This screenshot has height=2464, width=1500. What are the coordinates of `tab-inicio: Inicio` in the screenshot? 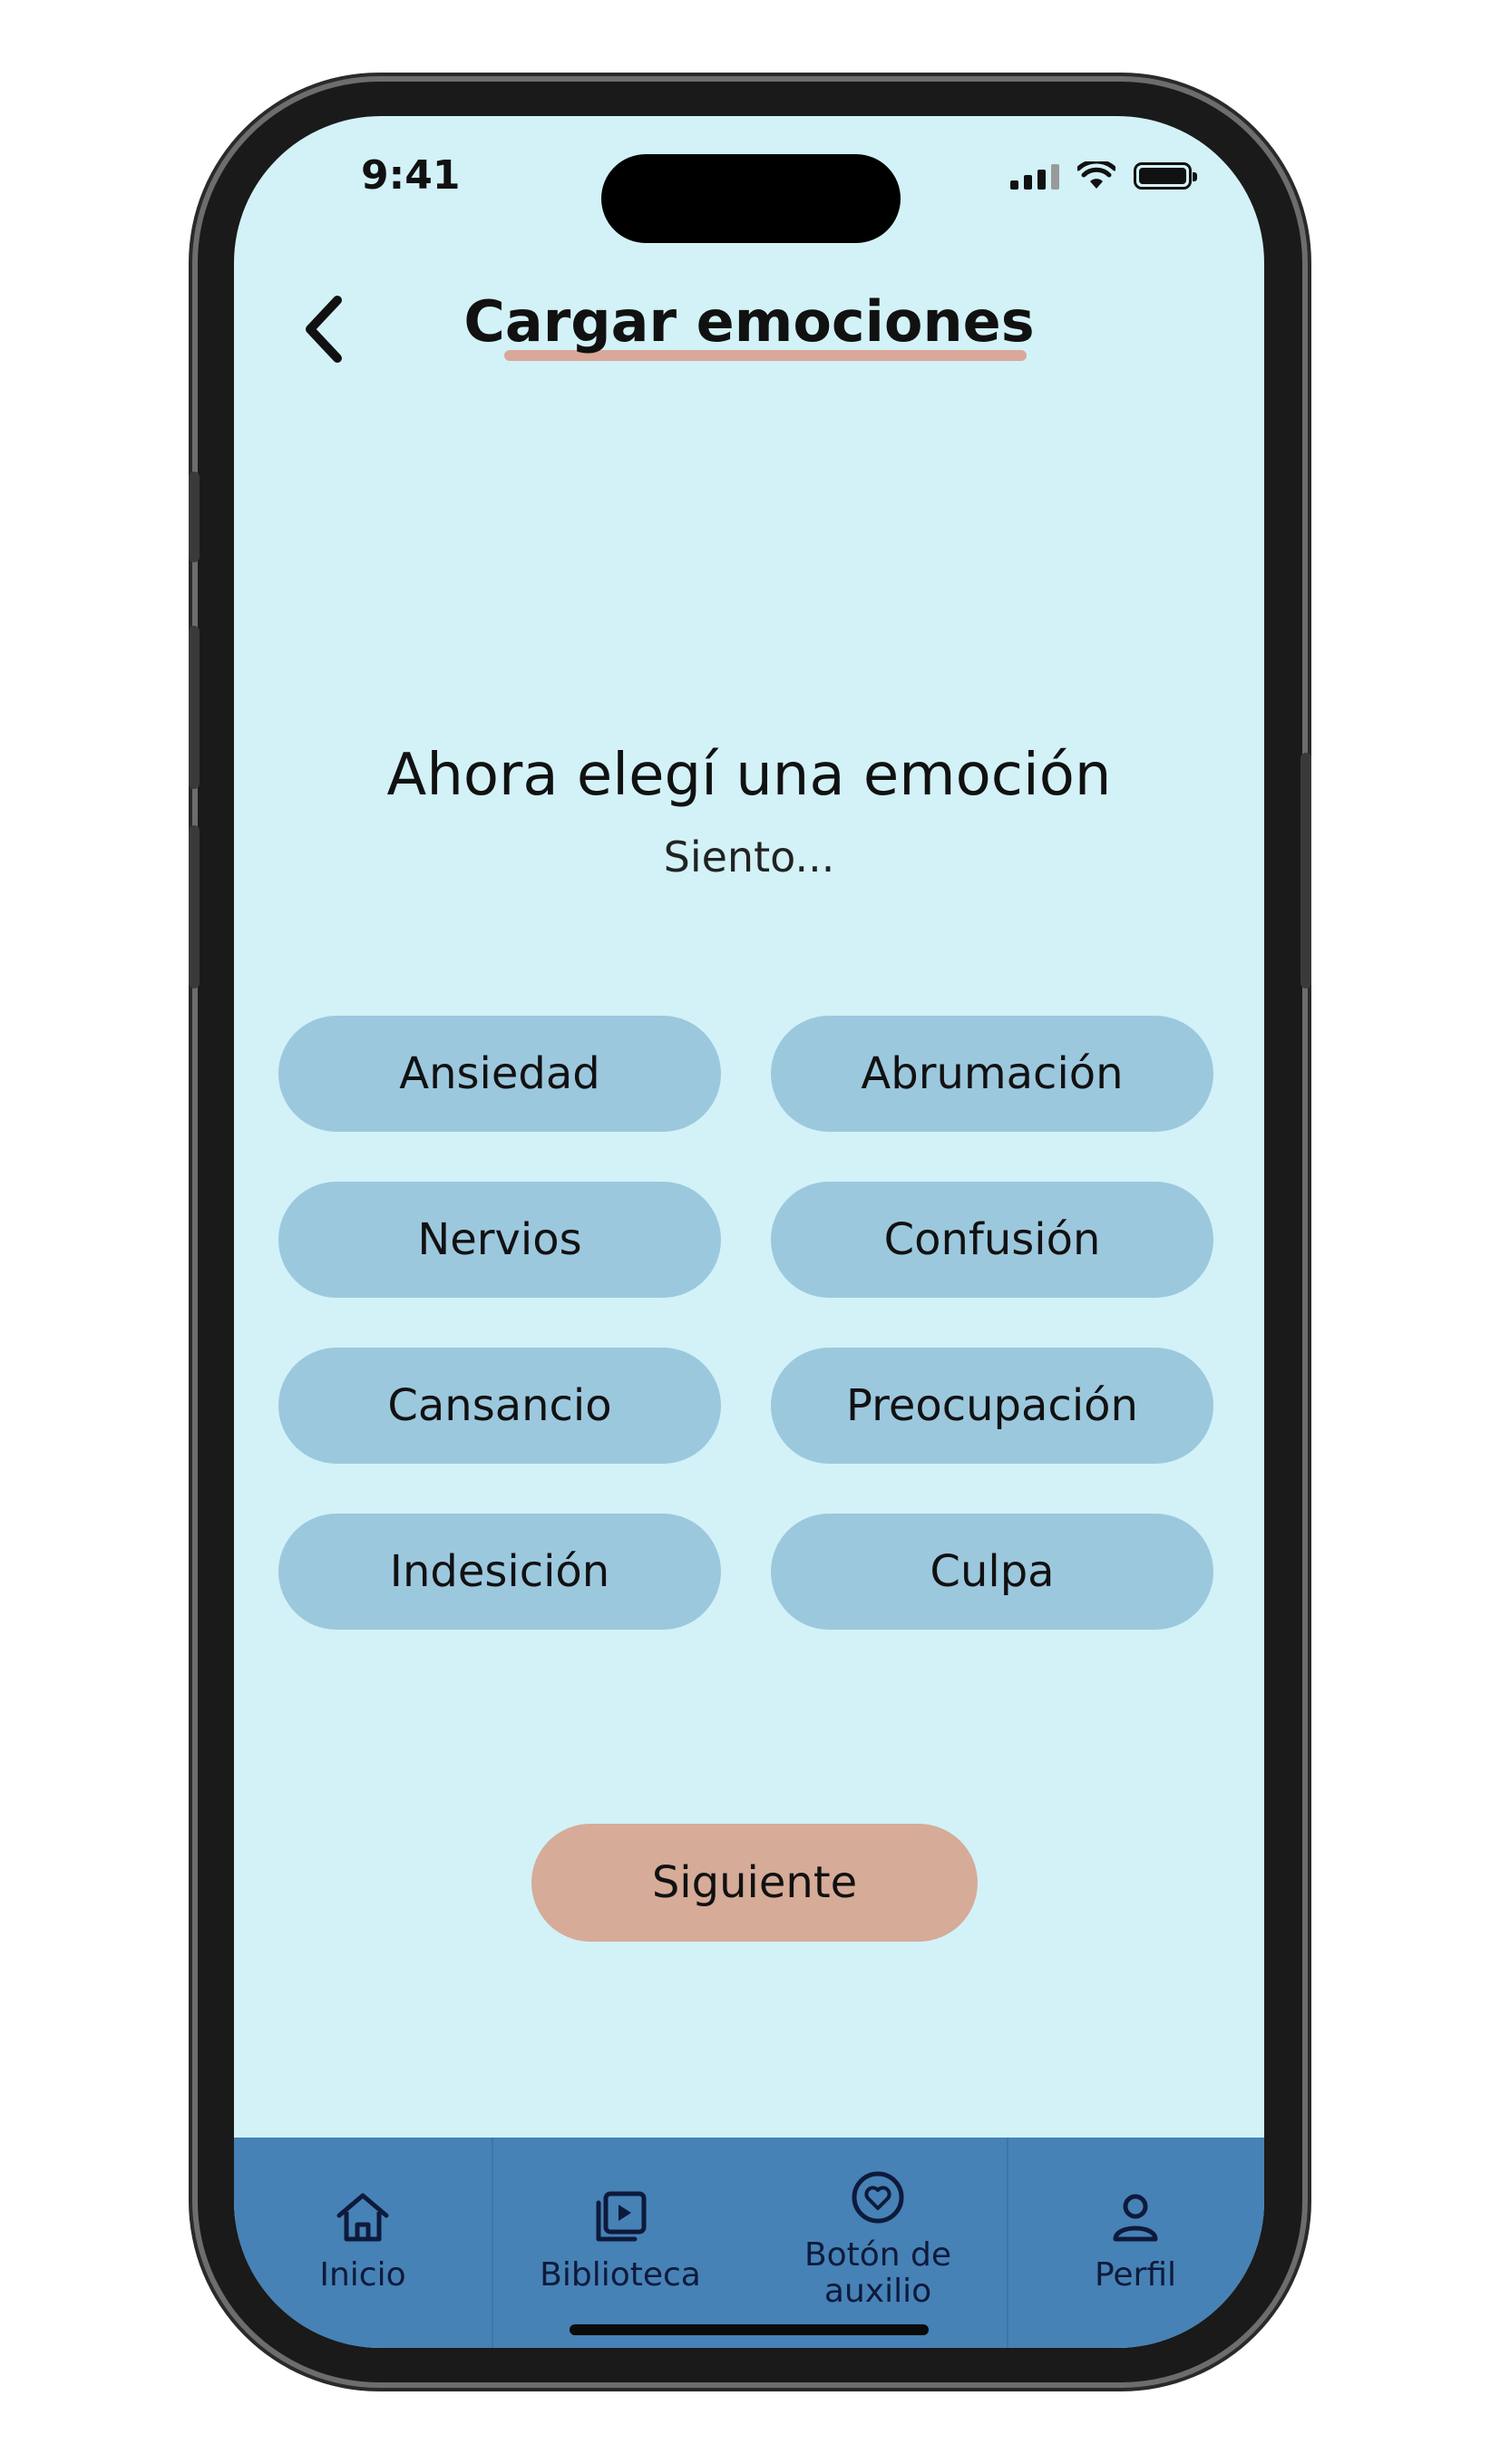 It's located at (363, 2243).